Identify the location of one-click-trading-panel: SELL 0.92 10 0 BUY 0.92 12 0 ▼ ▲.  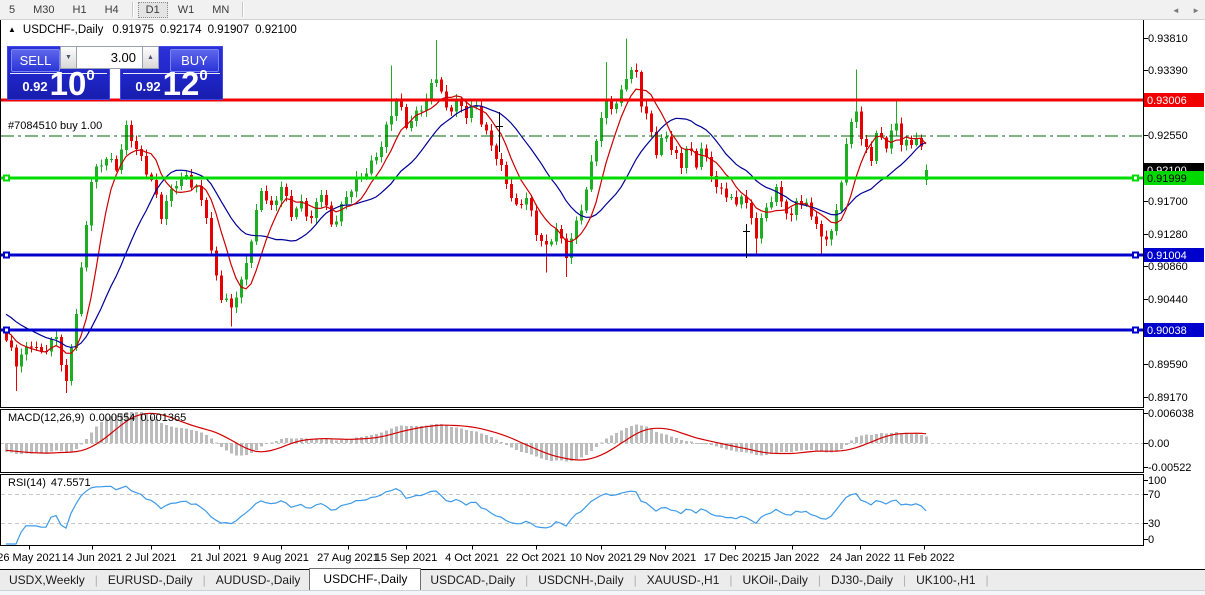
(115, 72).